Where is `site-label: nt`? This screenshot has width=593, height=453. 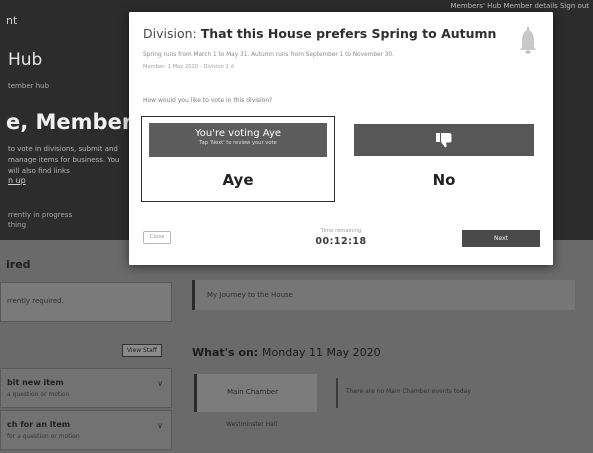
site-label: nt is located at coordinates (12, 20).